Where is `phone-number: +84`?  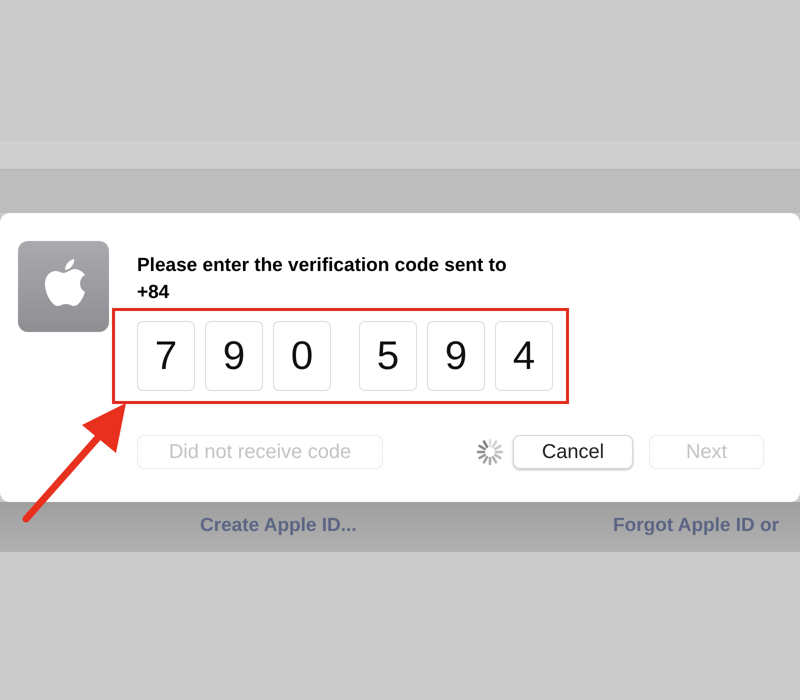 phone-number: +84 is located at coordinates (153, 293).